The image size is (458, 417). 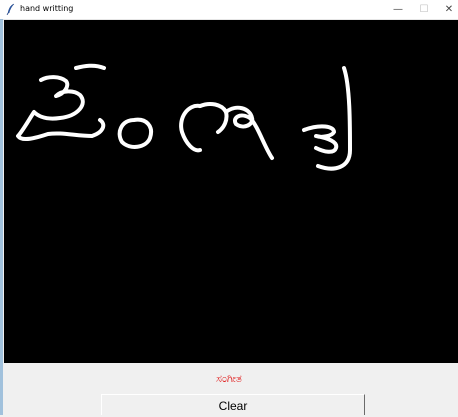 I want to click on title-bar: hand writting — ☐ ✕, so click(x=229, y=10).